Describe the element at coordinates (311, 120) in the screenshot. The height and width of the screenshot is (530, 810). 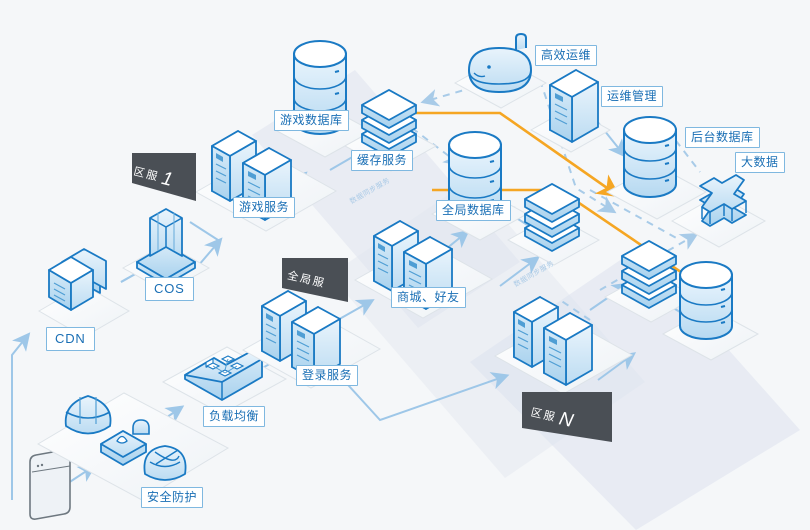
I see `label-game-db: 游戏数据库` at that location.